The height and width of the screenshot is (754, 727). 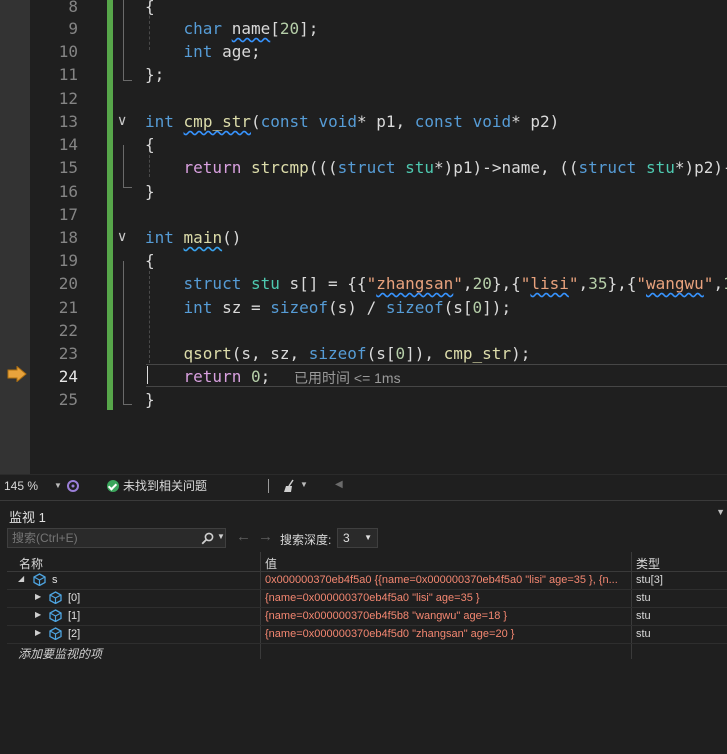 What do you see at coordinates (113, 486) in the screenshot?
I see `check-circle-icon` at bounding box center [113, 486].